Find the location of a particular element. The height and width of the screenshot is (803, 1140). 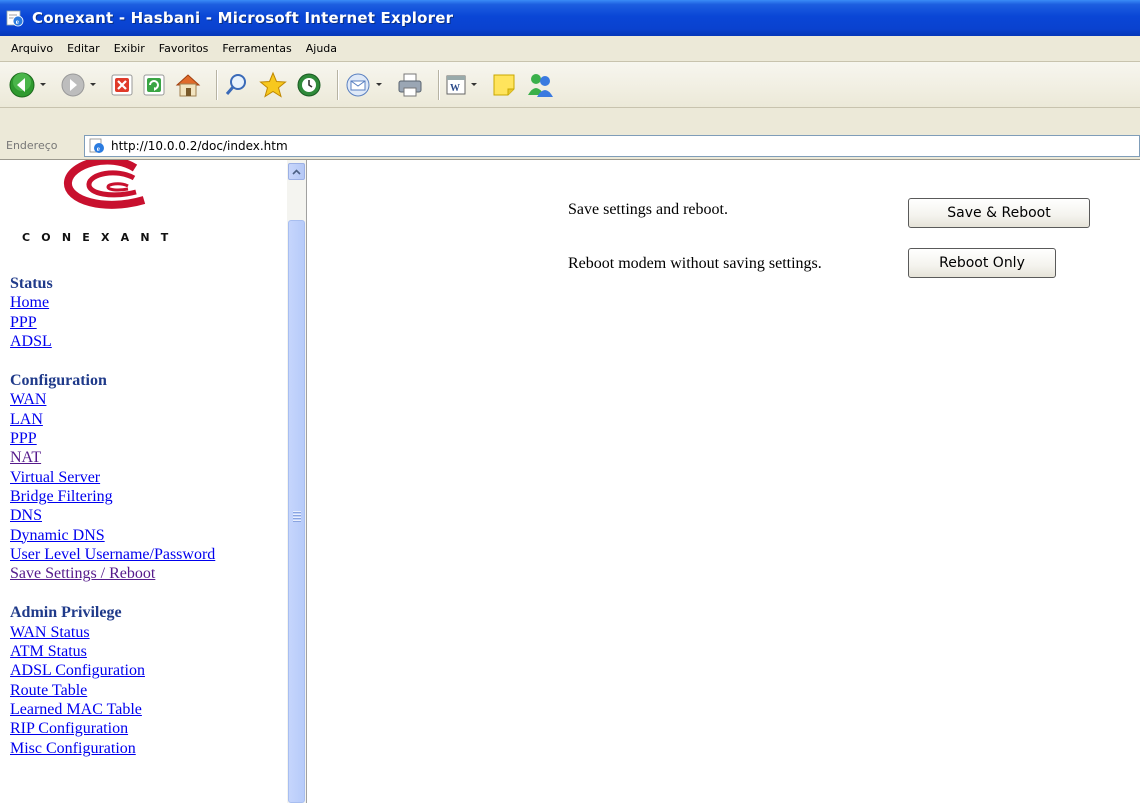

nav-link-status-ppp: PPP is located at coordinates (146, 322).